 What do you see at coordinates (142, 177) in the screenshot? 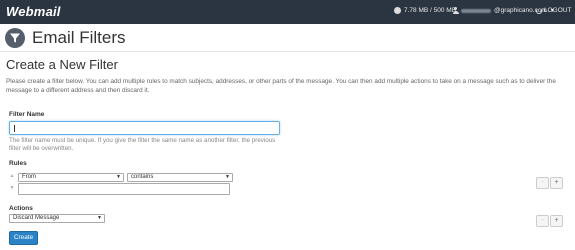
I see `rule-operator-value: contains` at bounding box center [142, 177].